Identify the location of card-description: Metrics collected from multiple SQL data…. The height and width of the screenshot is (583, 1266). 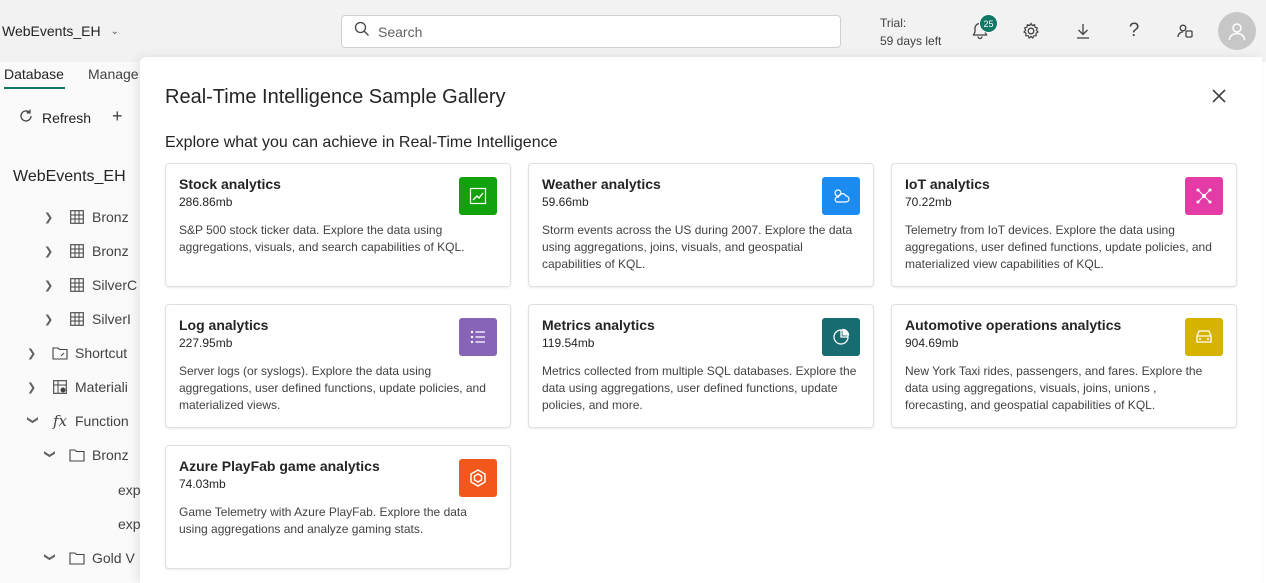
(699, 388).